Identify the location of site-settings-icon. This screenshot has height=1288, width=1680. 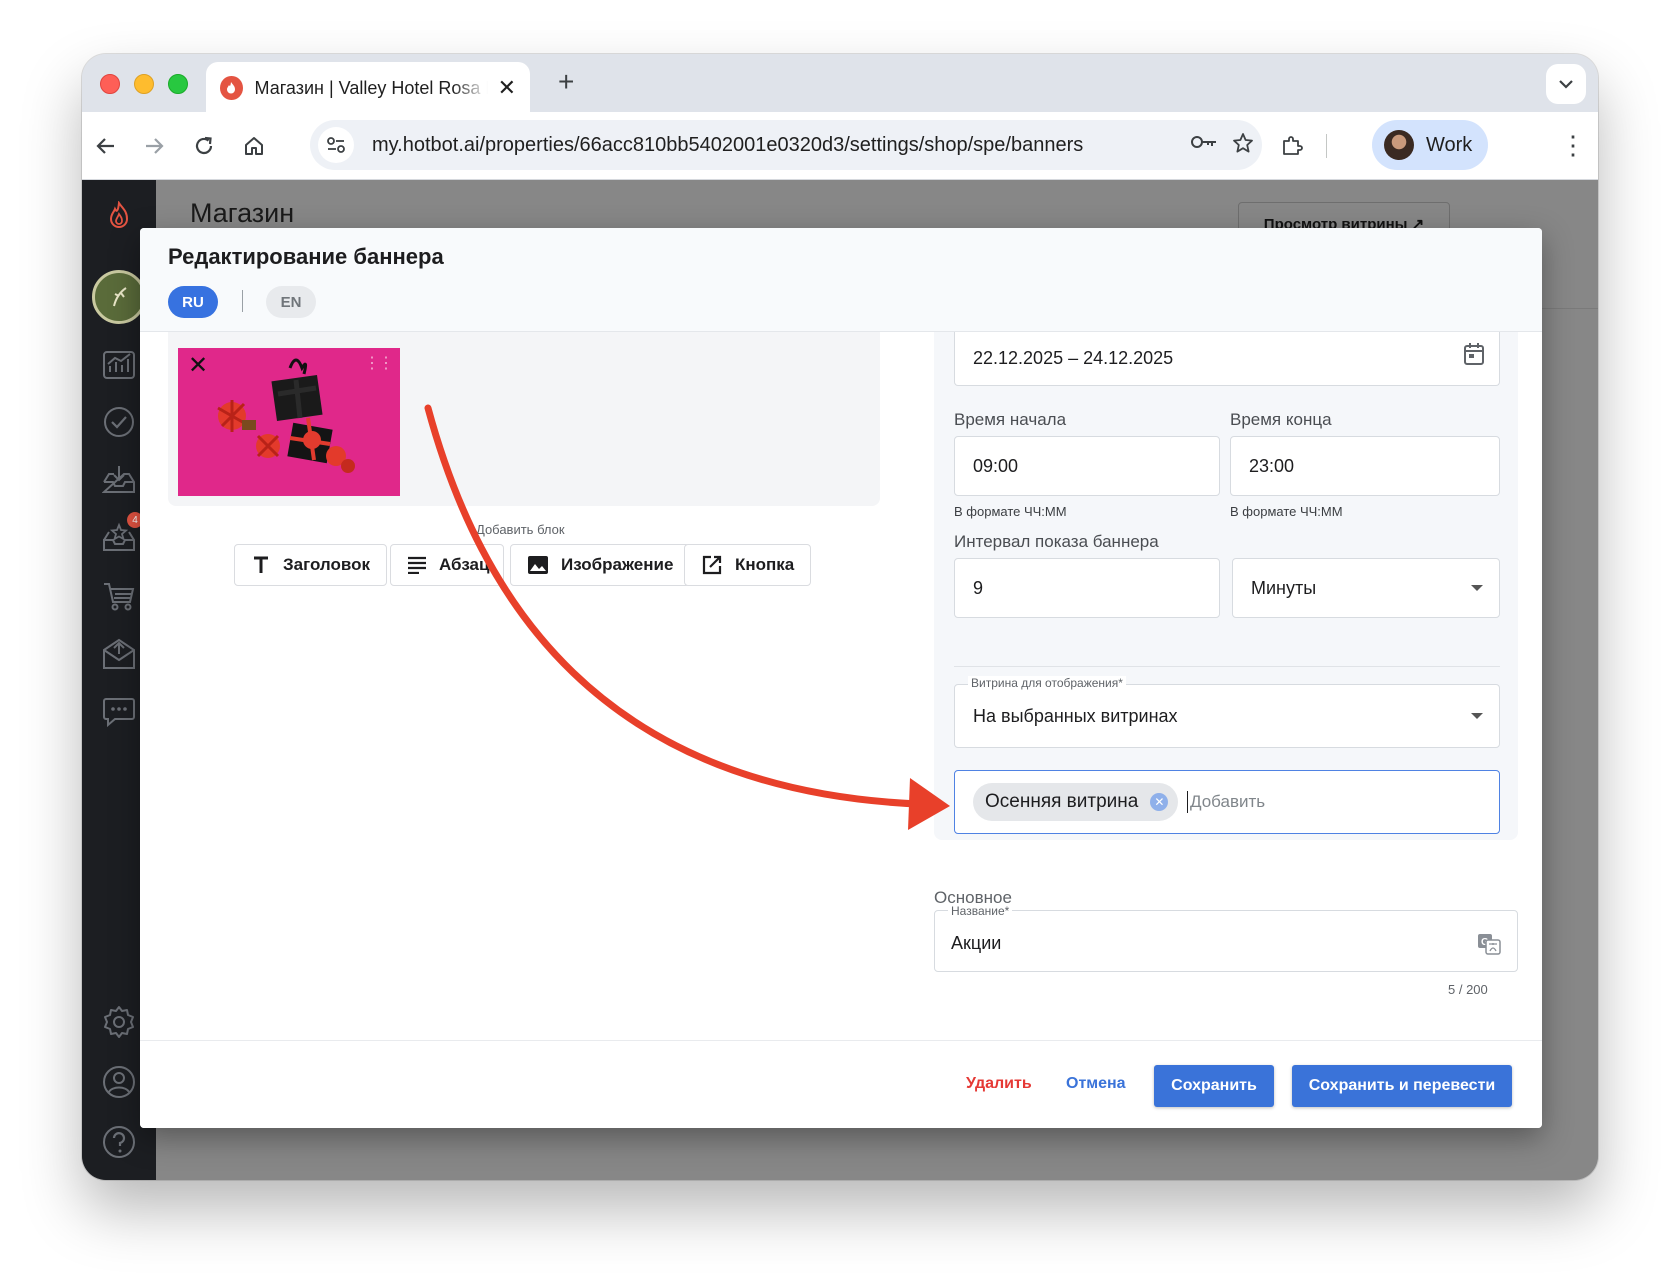
(336, 145).